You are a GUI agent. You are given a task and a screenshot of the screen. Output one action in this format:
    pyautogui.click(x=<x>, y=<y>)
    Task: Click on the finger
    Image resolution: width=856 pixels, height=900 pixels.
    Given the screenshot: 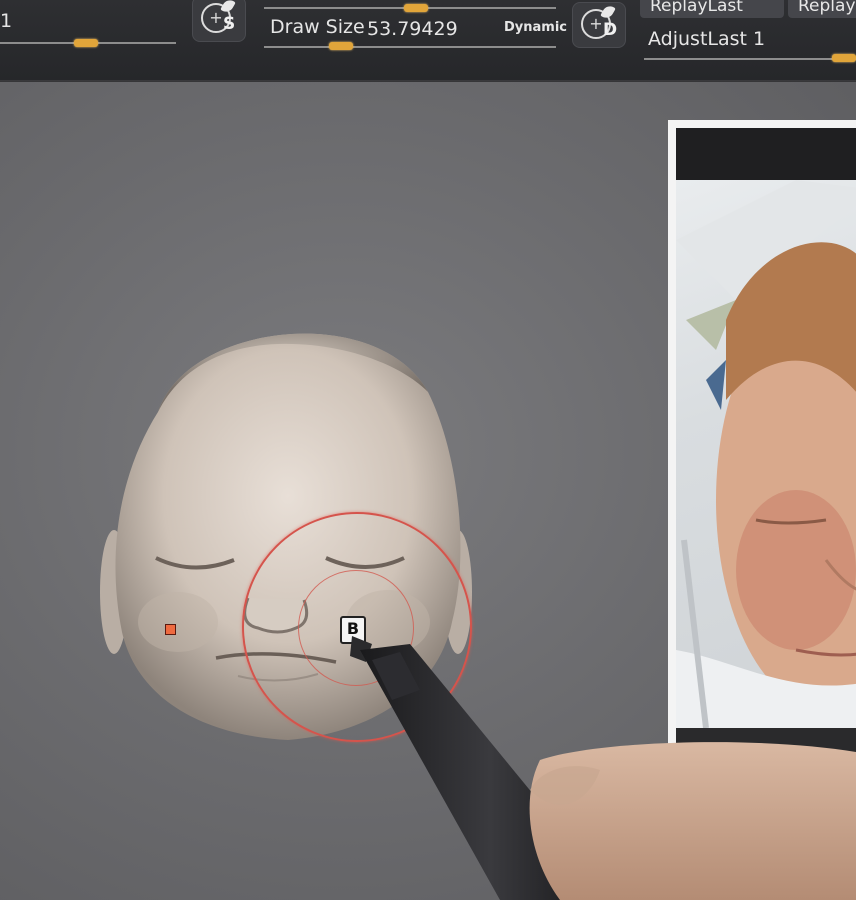 What is the action you would take?
    pyautogui.click(x=692, y=821)
    